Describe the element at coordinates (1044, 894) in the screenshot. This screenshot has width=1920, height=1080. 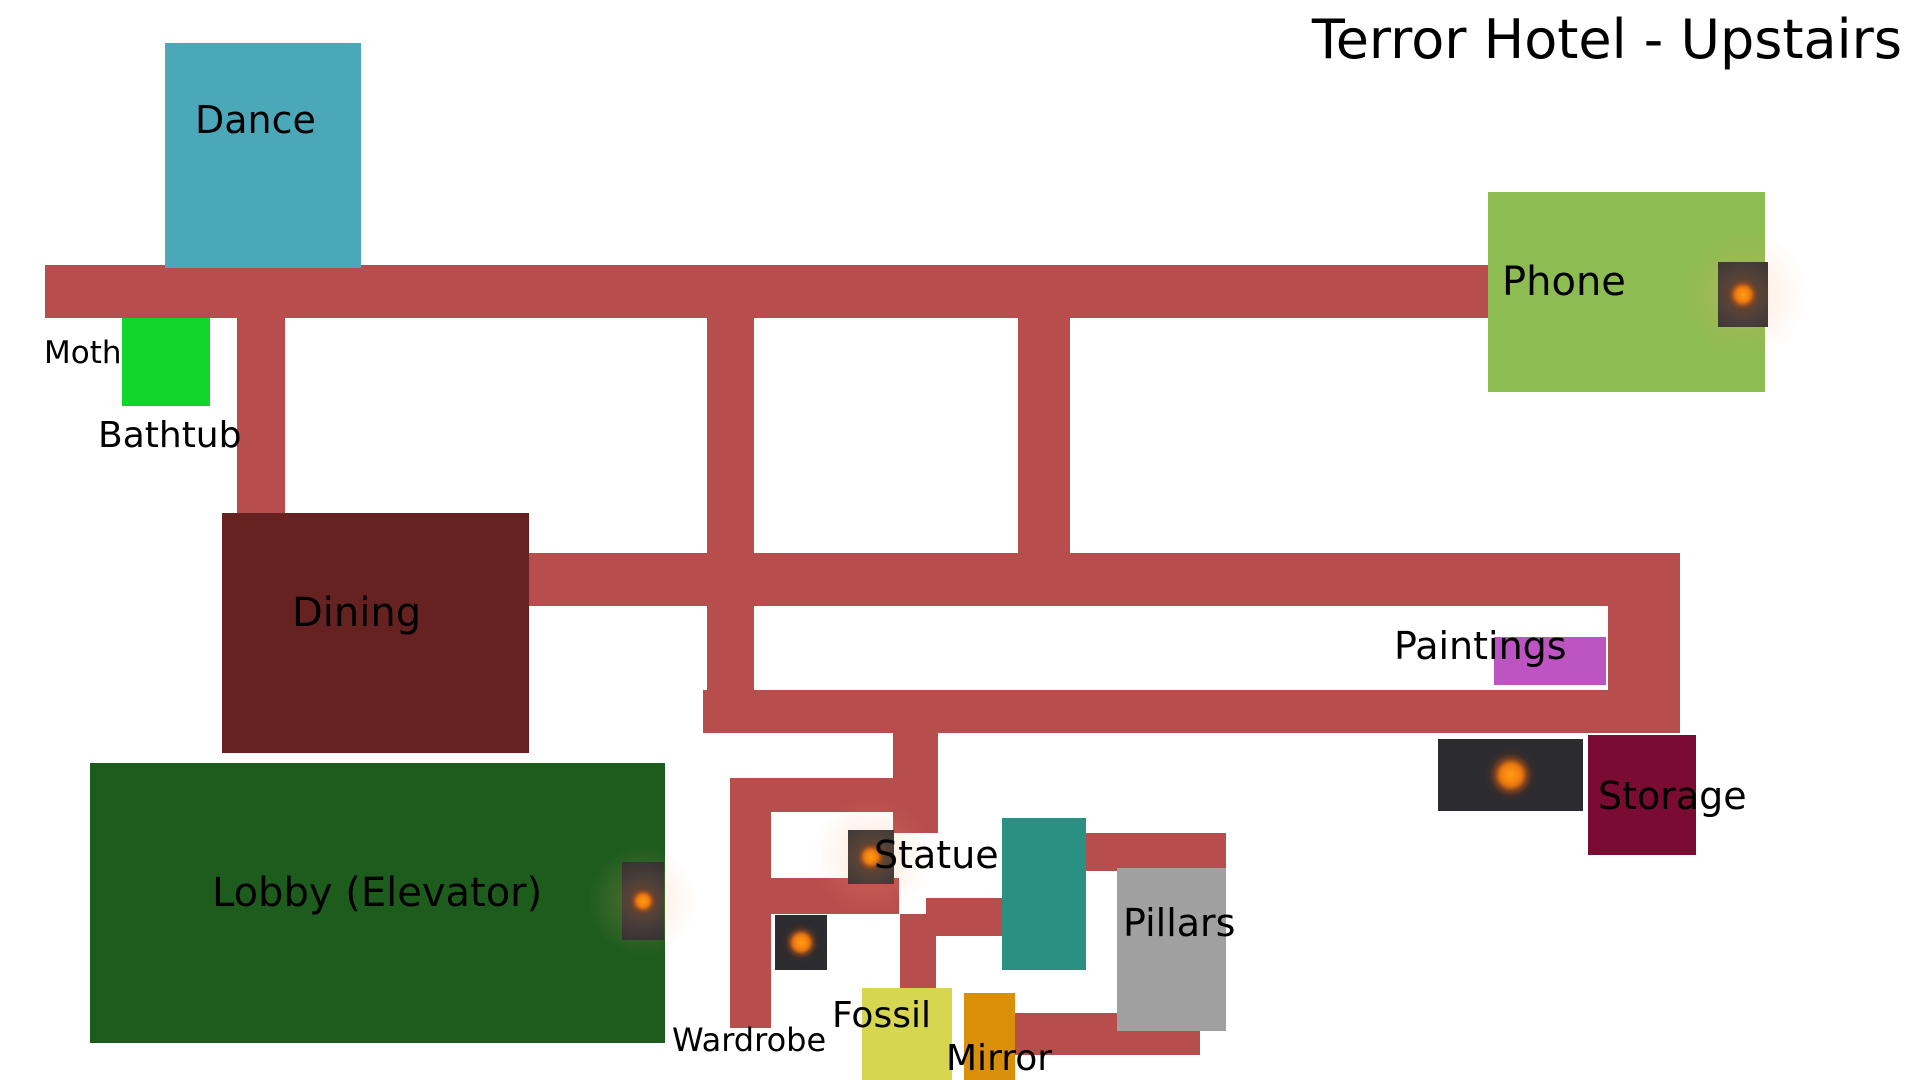
I see `room-statue` at that location.